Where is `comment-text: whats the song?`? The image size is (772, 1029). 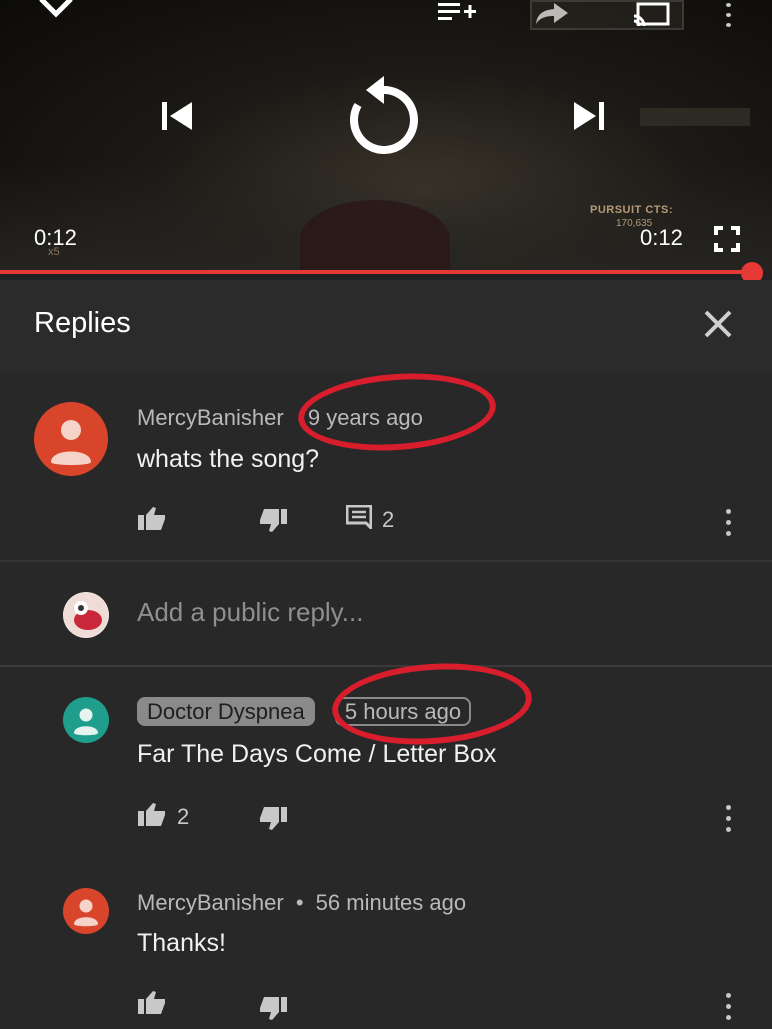
comment-text: whats the song? is located at coordinates (228, 459).